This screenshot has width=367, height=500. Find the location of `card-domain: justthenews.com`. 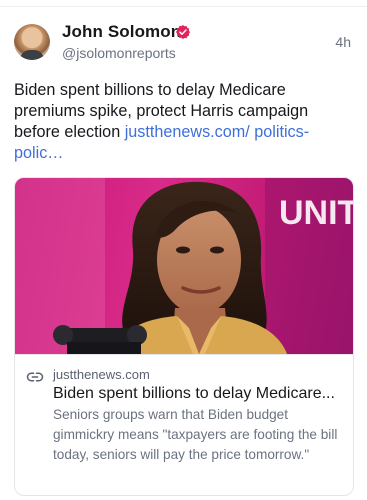

card-domain: justthenews.com is located at coordinates (101, 374).